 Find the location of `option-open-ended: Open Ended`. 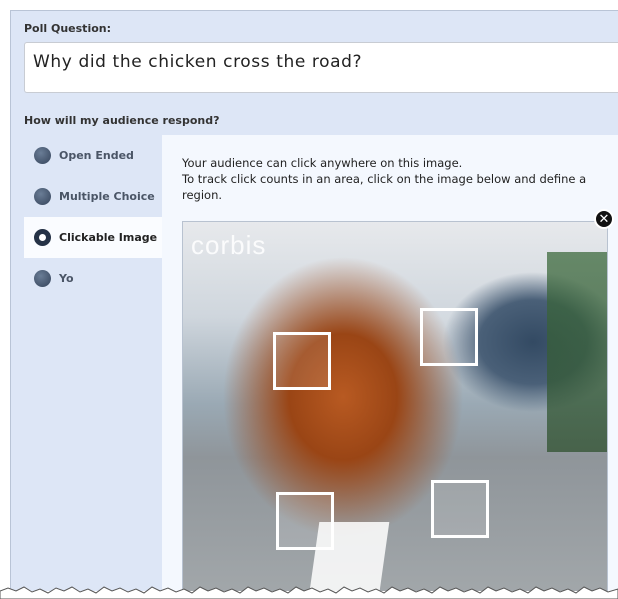

option-open-ended: Open Ended is located at coordinates (93, 155).